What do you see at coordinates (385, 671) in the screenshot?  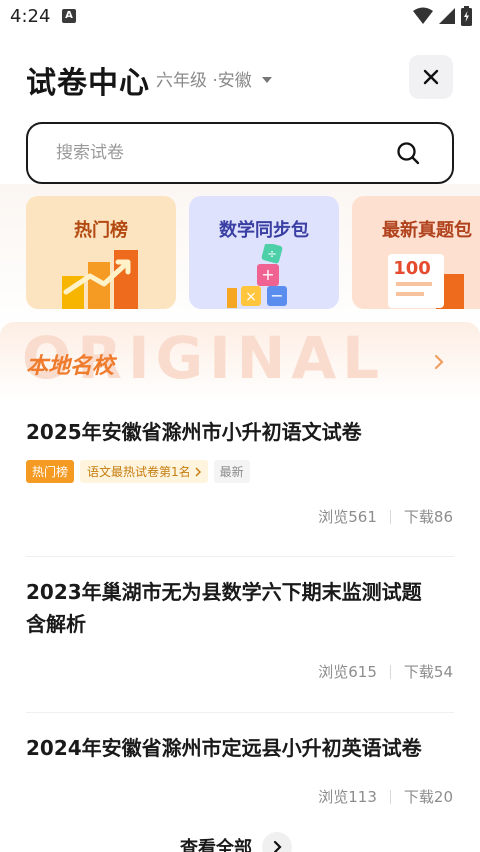 I see `paper-stats: 浏览615 下载54` at bounding box center [385, 671].